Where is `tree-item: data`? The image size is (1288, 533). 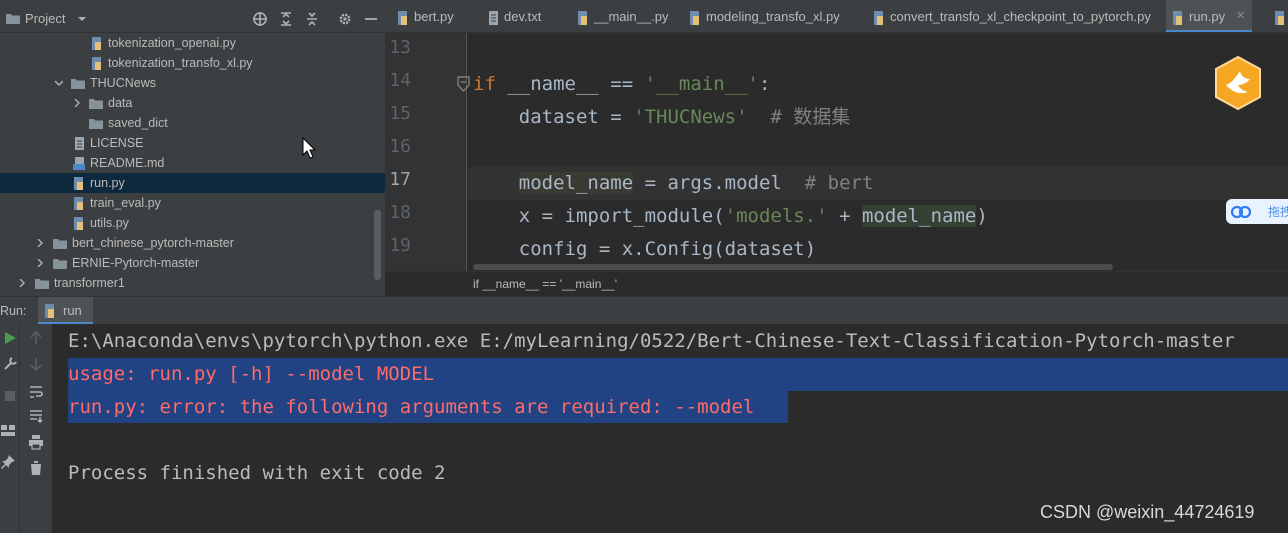
tree-item: data is located at coordinates (192, 103).